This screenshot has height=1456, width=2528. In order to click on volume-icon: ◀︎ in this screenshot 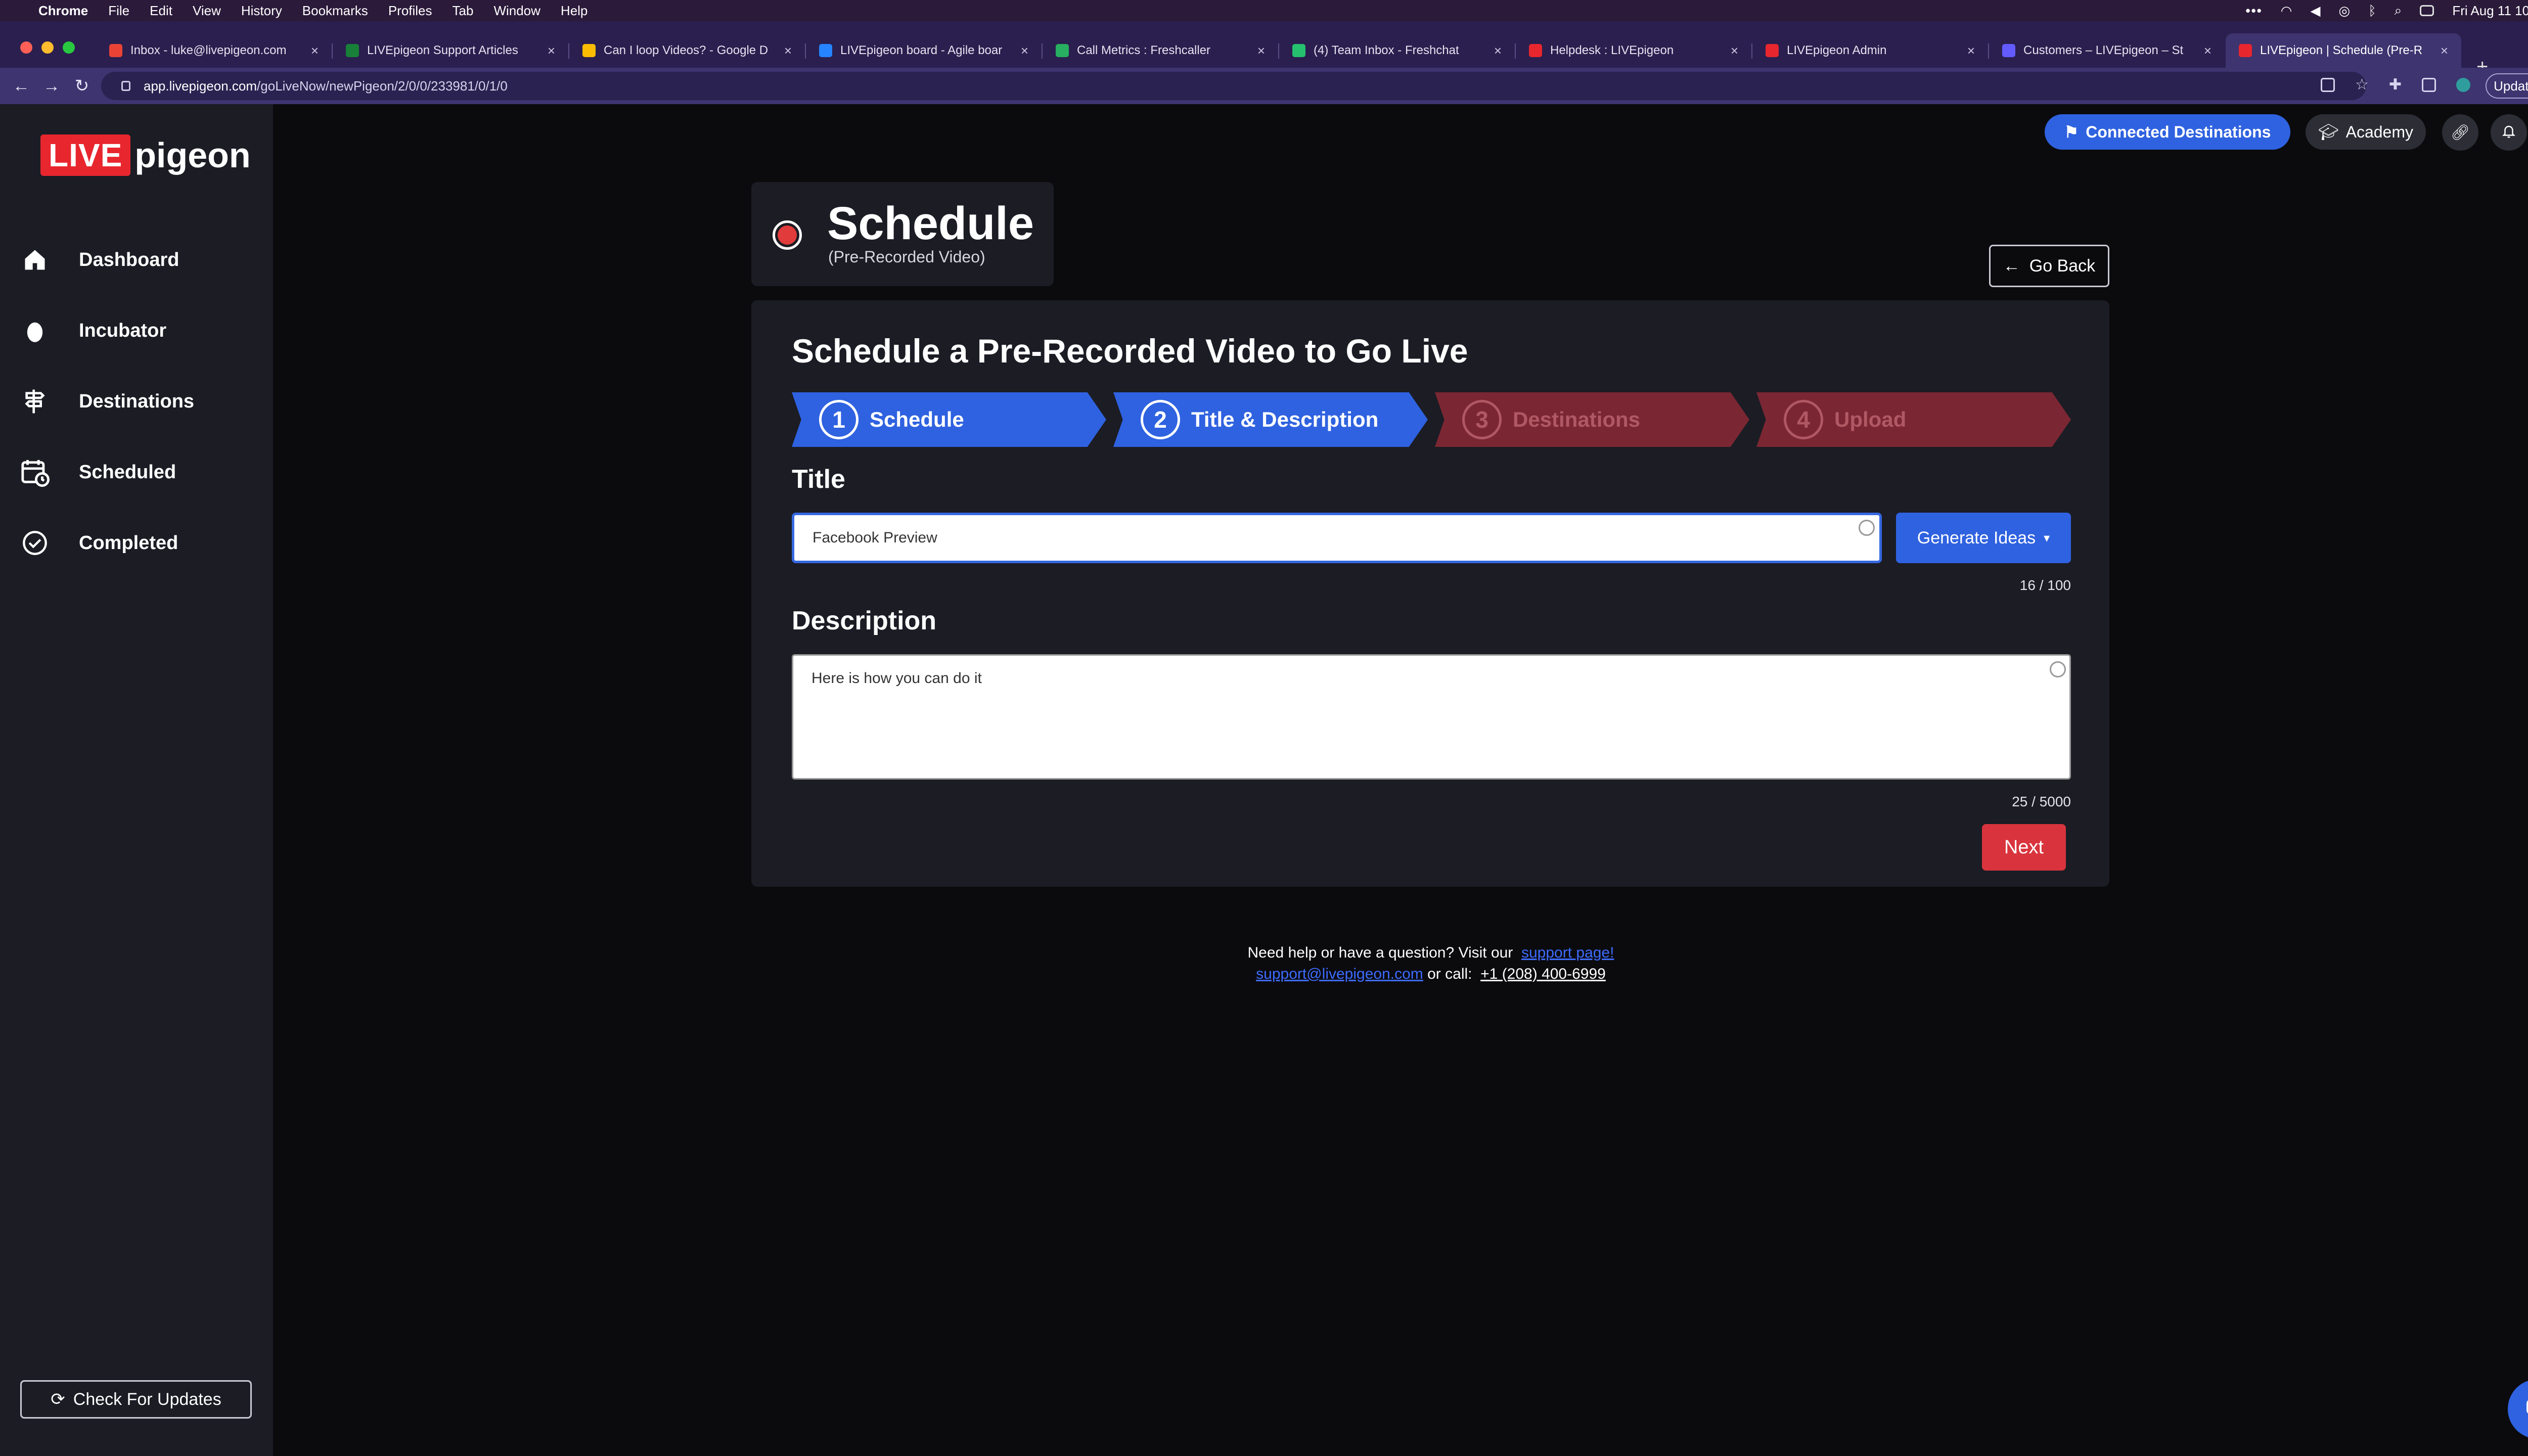, I will do `click(2315, 11)`.